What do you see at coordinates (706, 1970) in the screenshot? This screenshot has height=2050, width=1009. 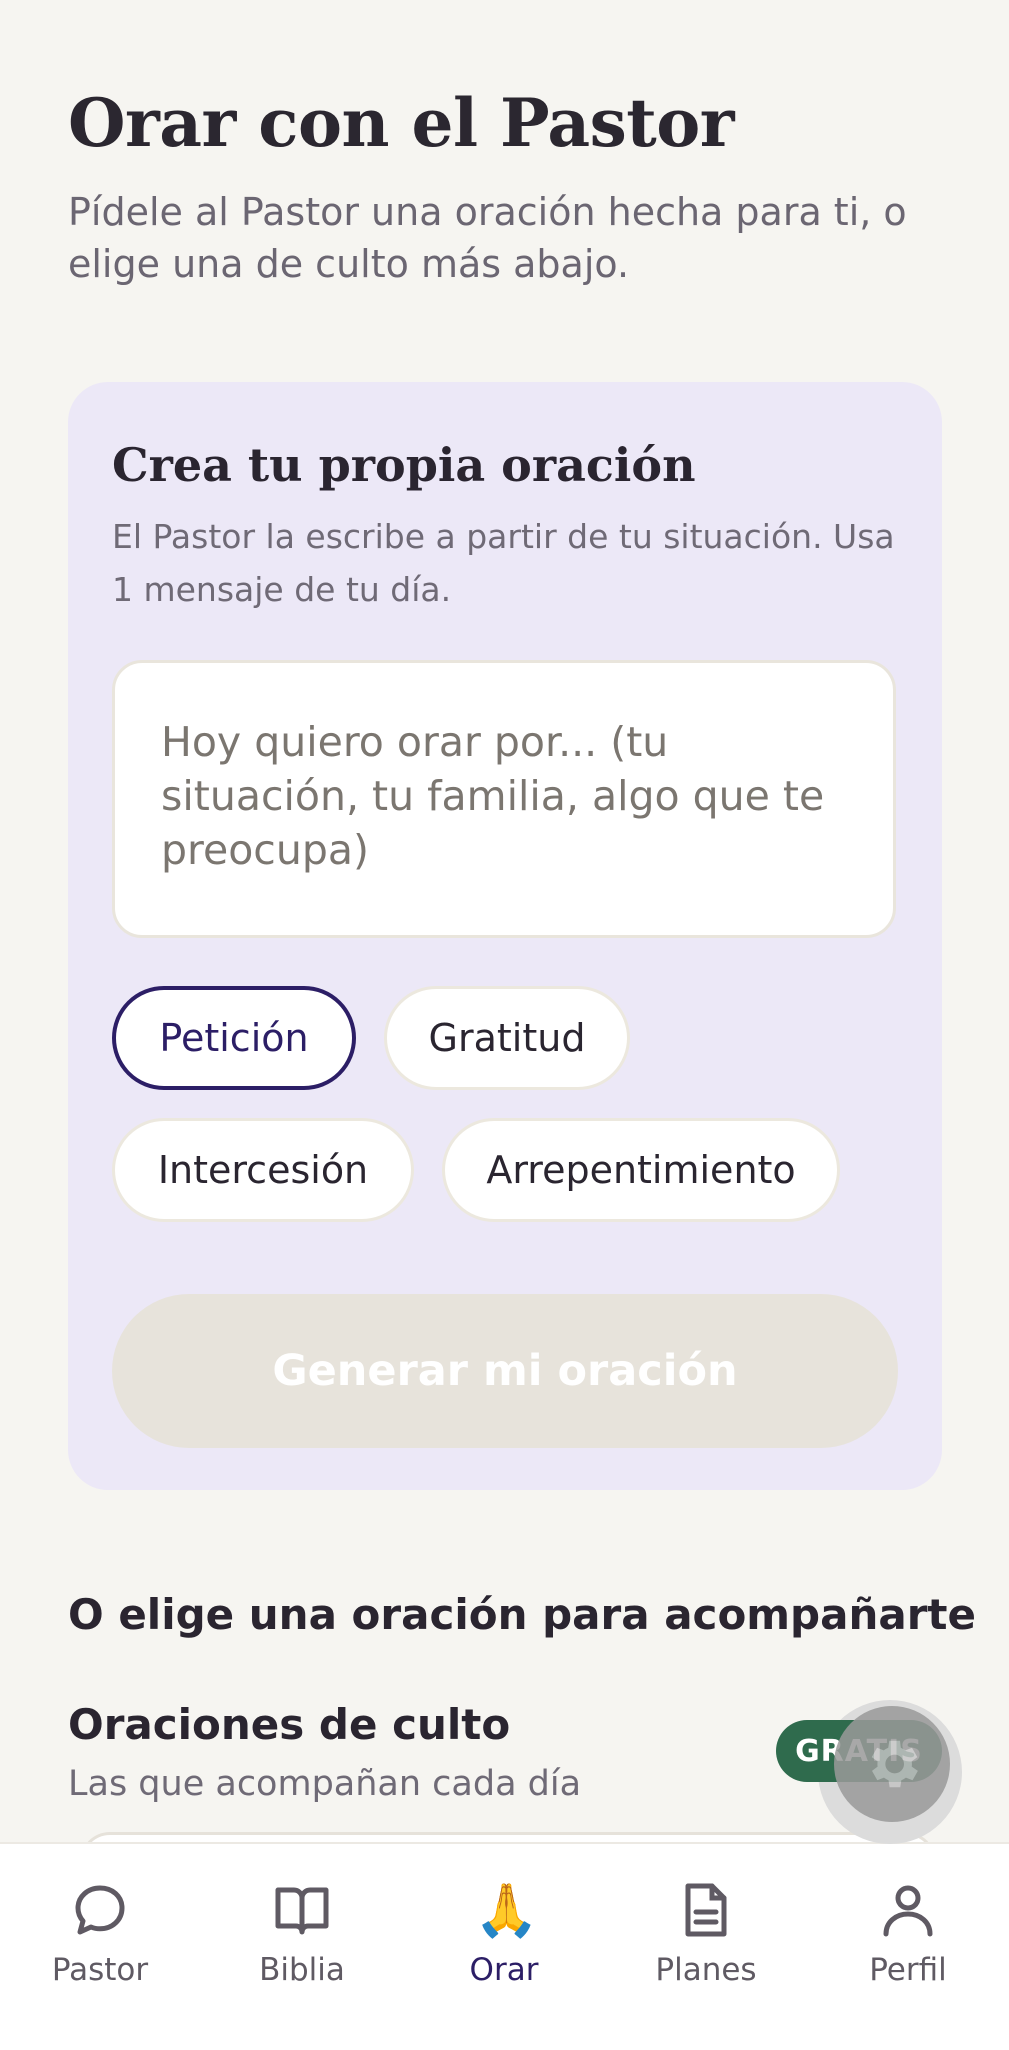 I see `nav-label-planes: Planes` at bounding box center [706, 1970].